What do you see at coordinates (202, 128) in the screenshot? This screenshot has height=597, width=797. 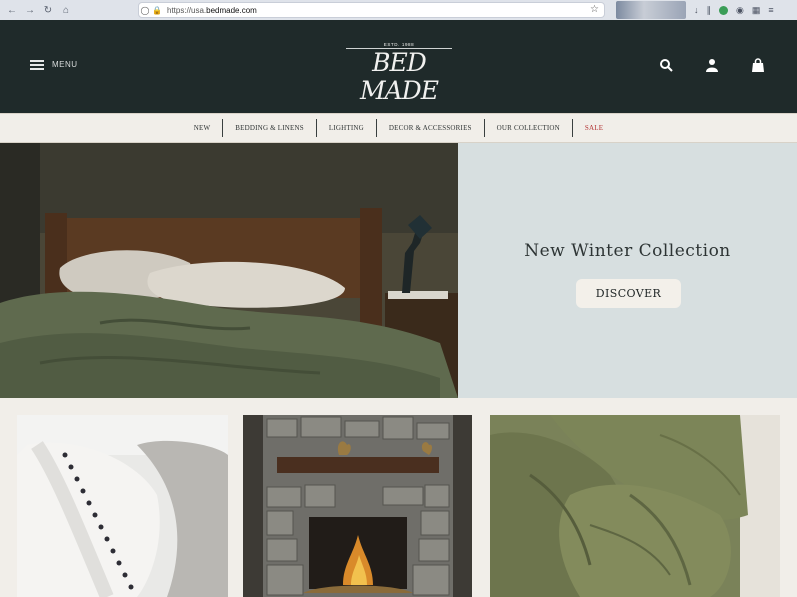 I see `nav-new: NEW` at bounding box center [202, 128].